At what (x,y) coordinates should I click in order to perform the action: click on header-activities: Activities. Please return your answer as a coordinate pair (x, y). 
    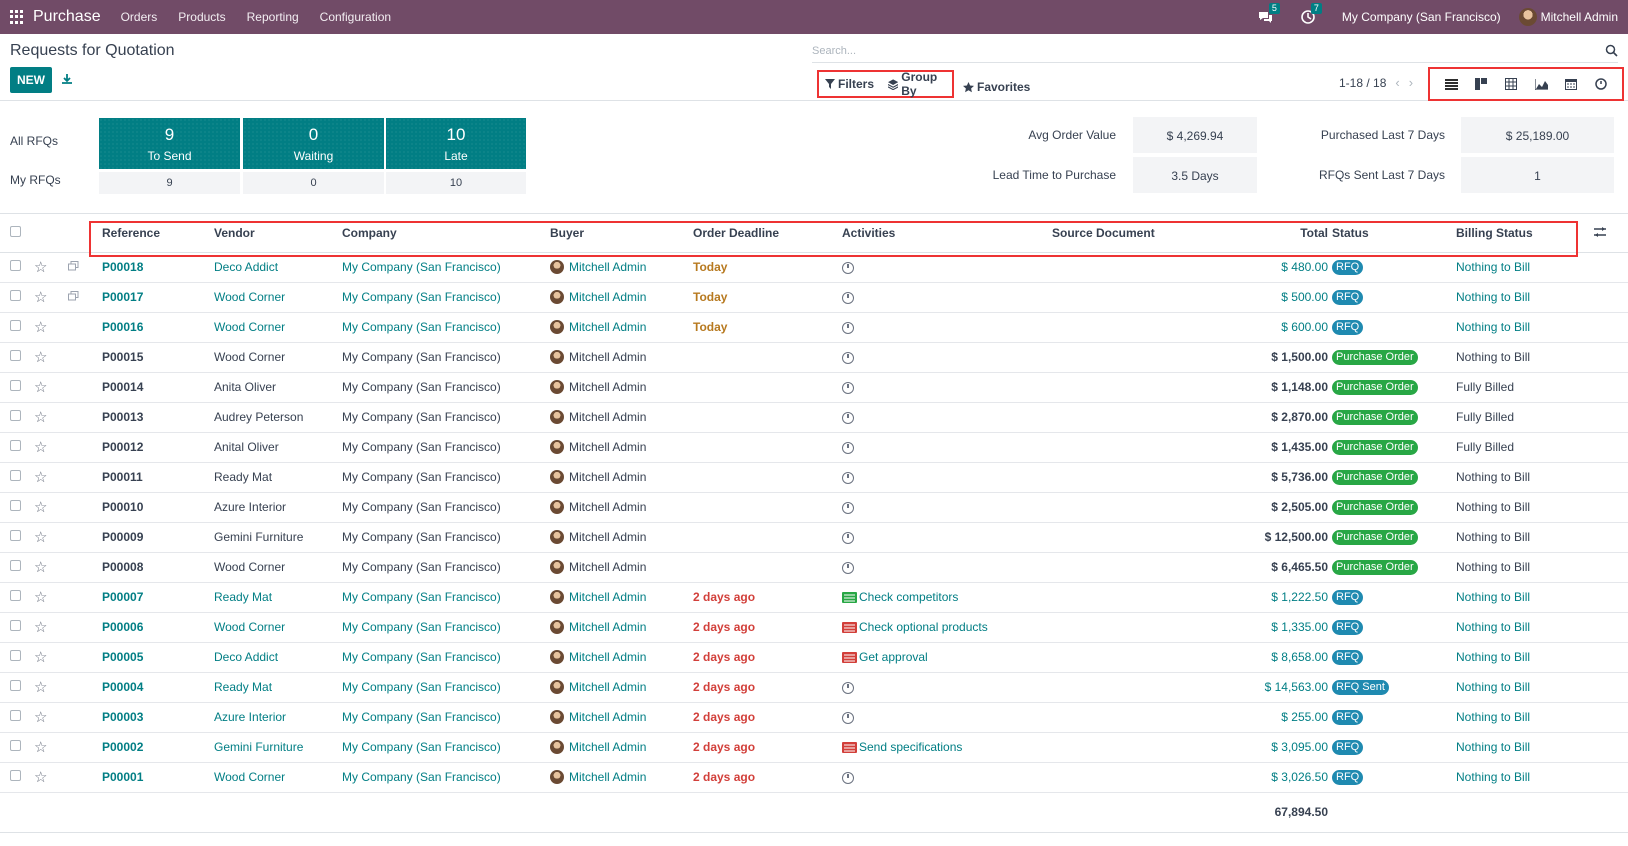
    Looking at the image, I should click on (947, 233).